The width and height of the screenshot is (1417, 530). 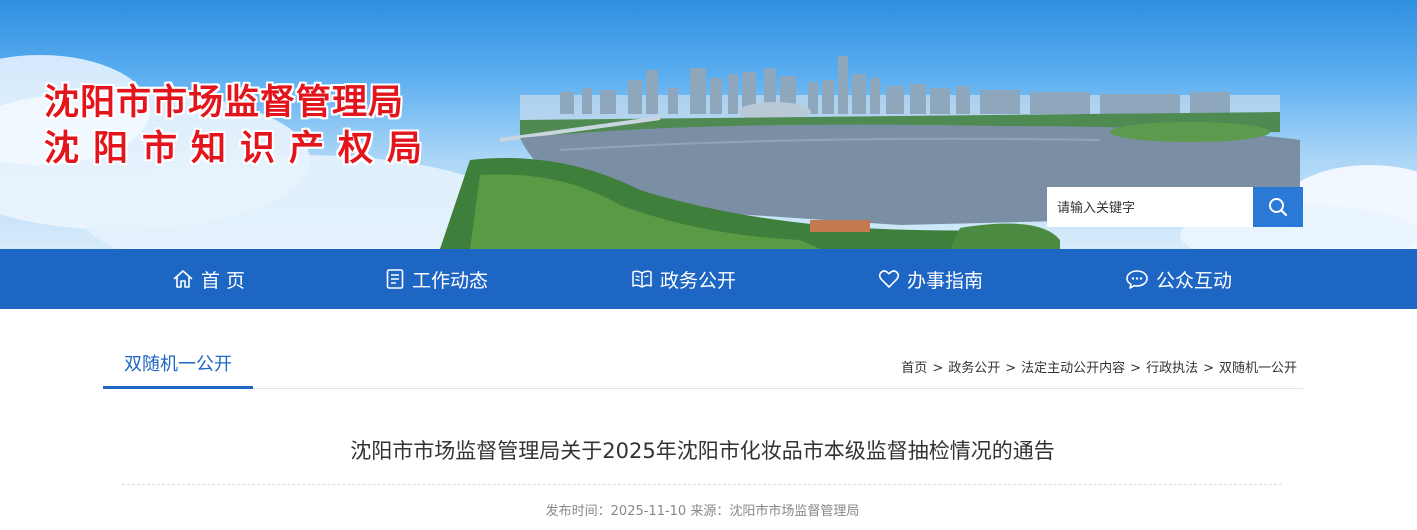 What do you see at coordinates (642, 279) in the screenshot?
I see `book-icon` at bounding box center [642, 279].